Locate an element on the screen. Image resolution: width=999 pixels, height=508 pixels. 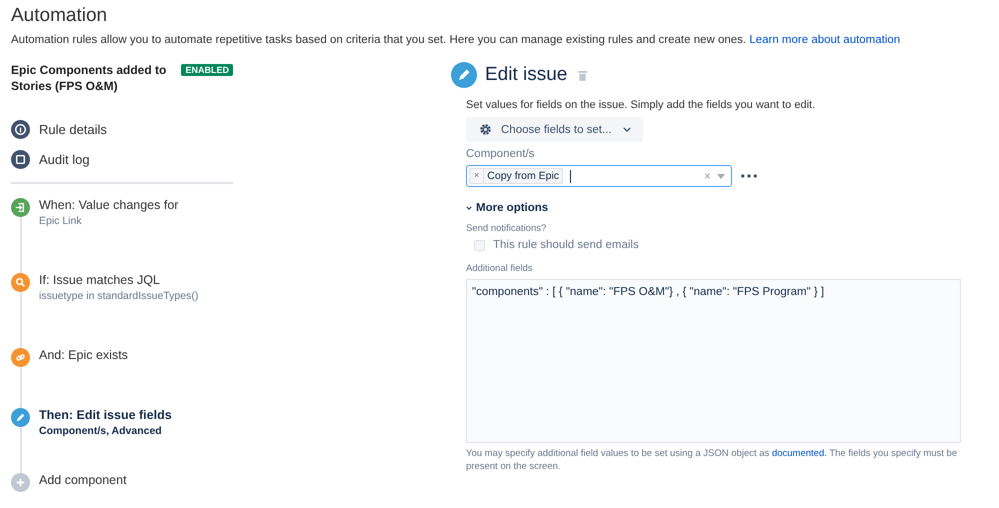
learn-more-link: Learn more about automation is located at coordinates (824, 40).